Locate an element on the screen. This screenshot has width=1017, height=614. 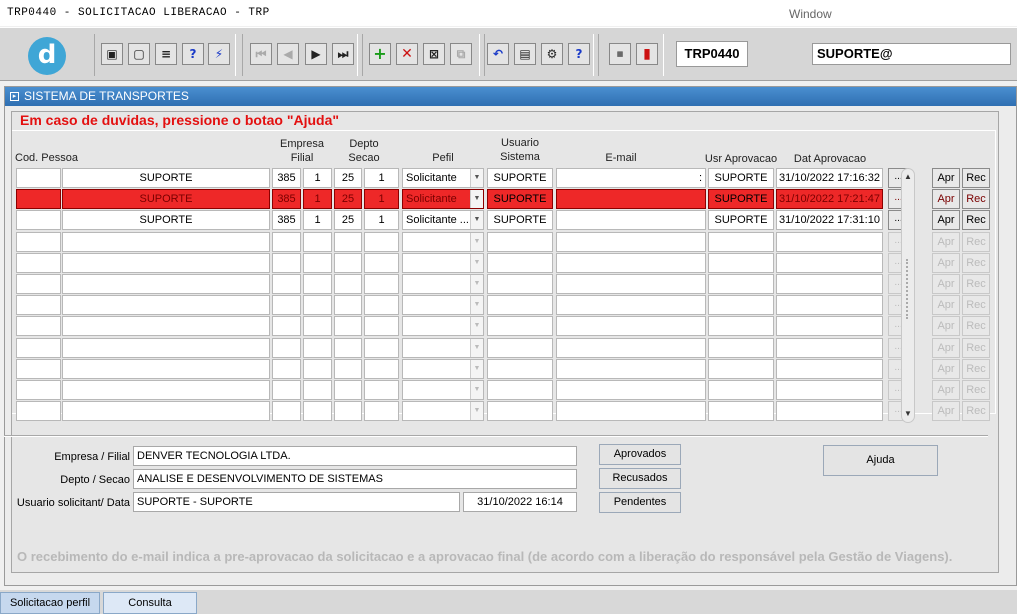
save-icon: ▣ is located at coordinates (112, 54).